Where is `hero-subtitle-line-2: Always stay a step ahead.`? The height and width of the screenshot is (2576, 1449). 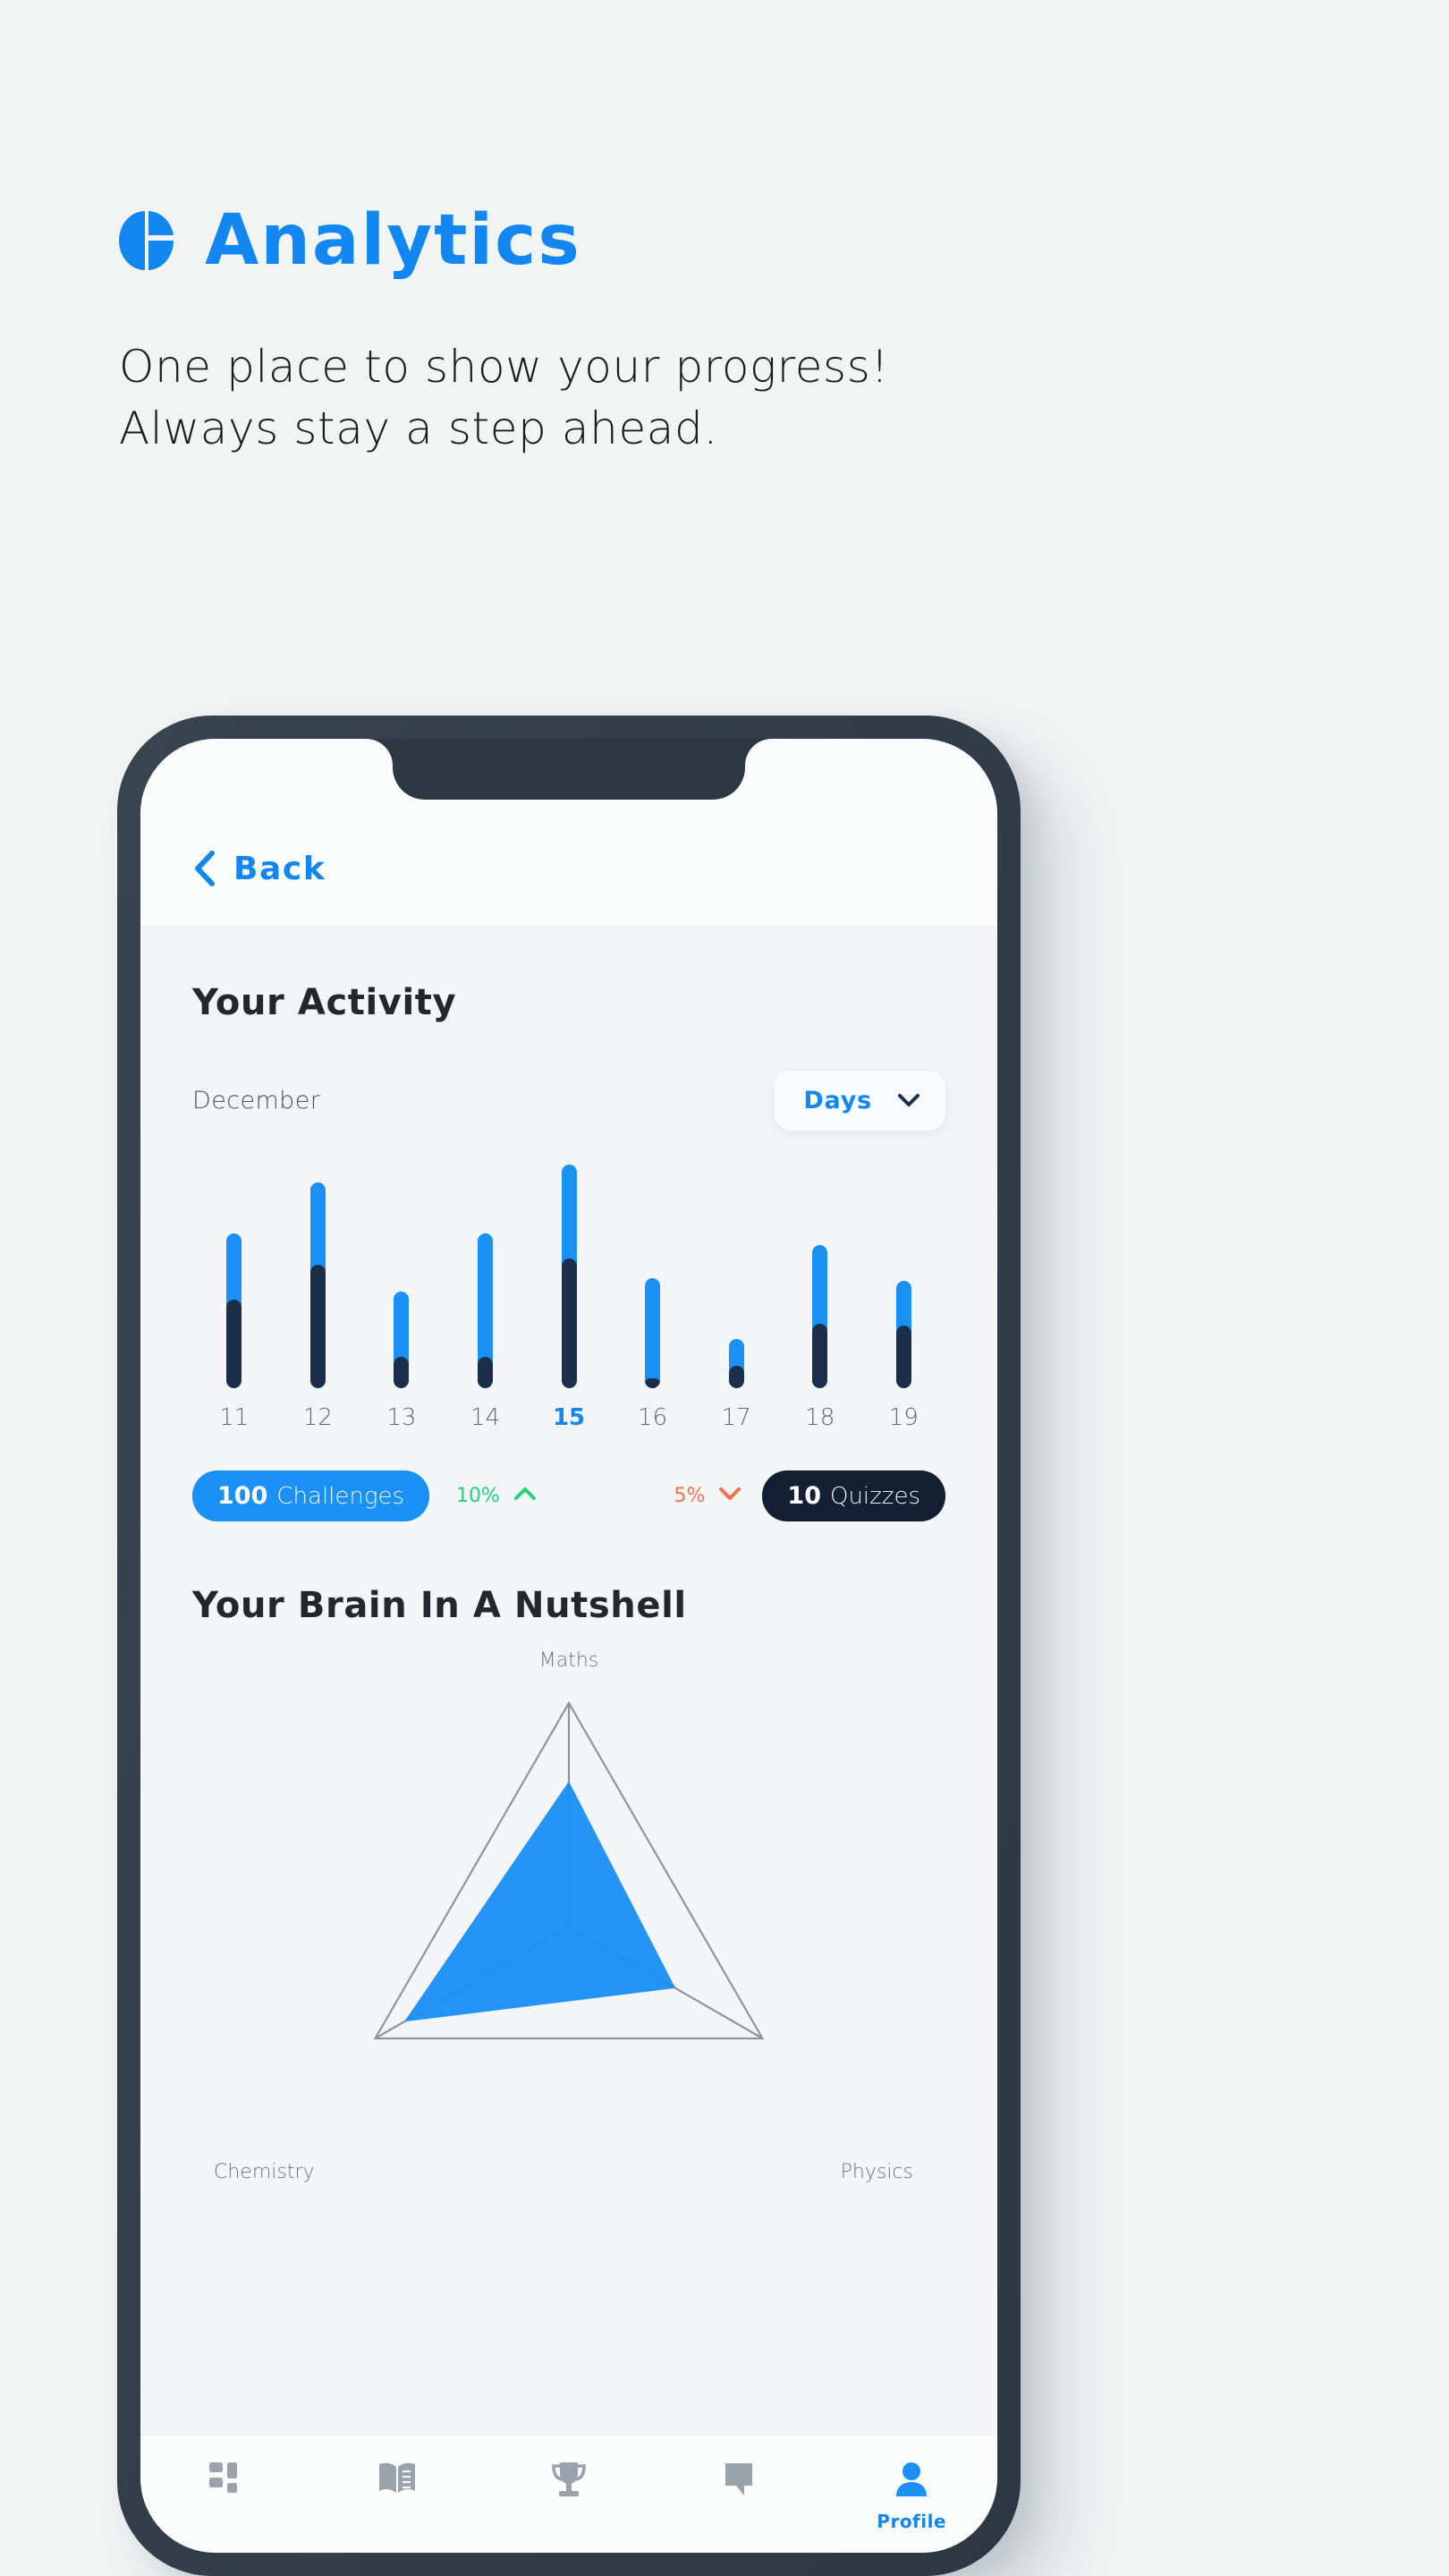 hero-subtitle-line-2: Always stay a step ahead. is located at coordinates (418, 428).